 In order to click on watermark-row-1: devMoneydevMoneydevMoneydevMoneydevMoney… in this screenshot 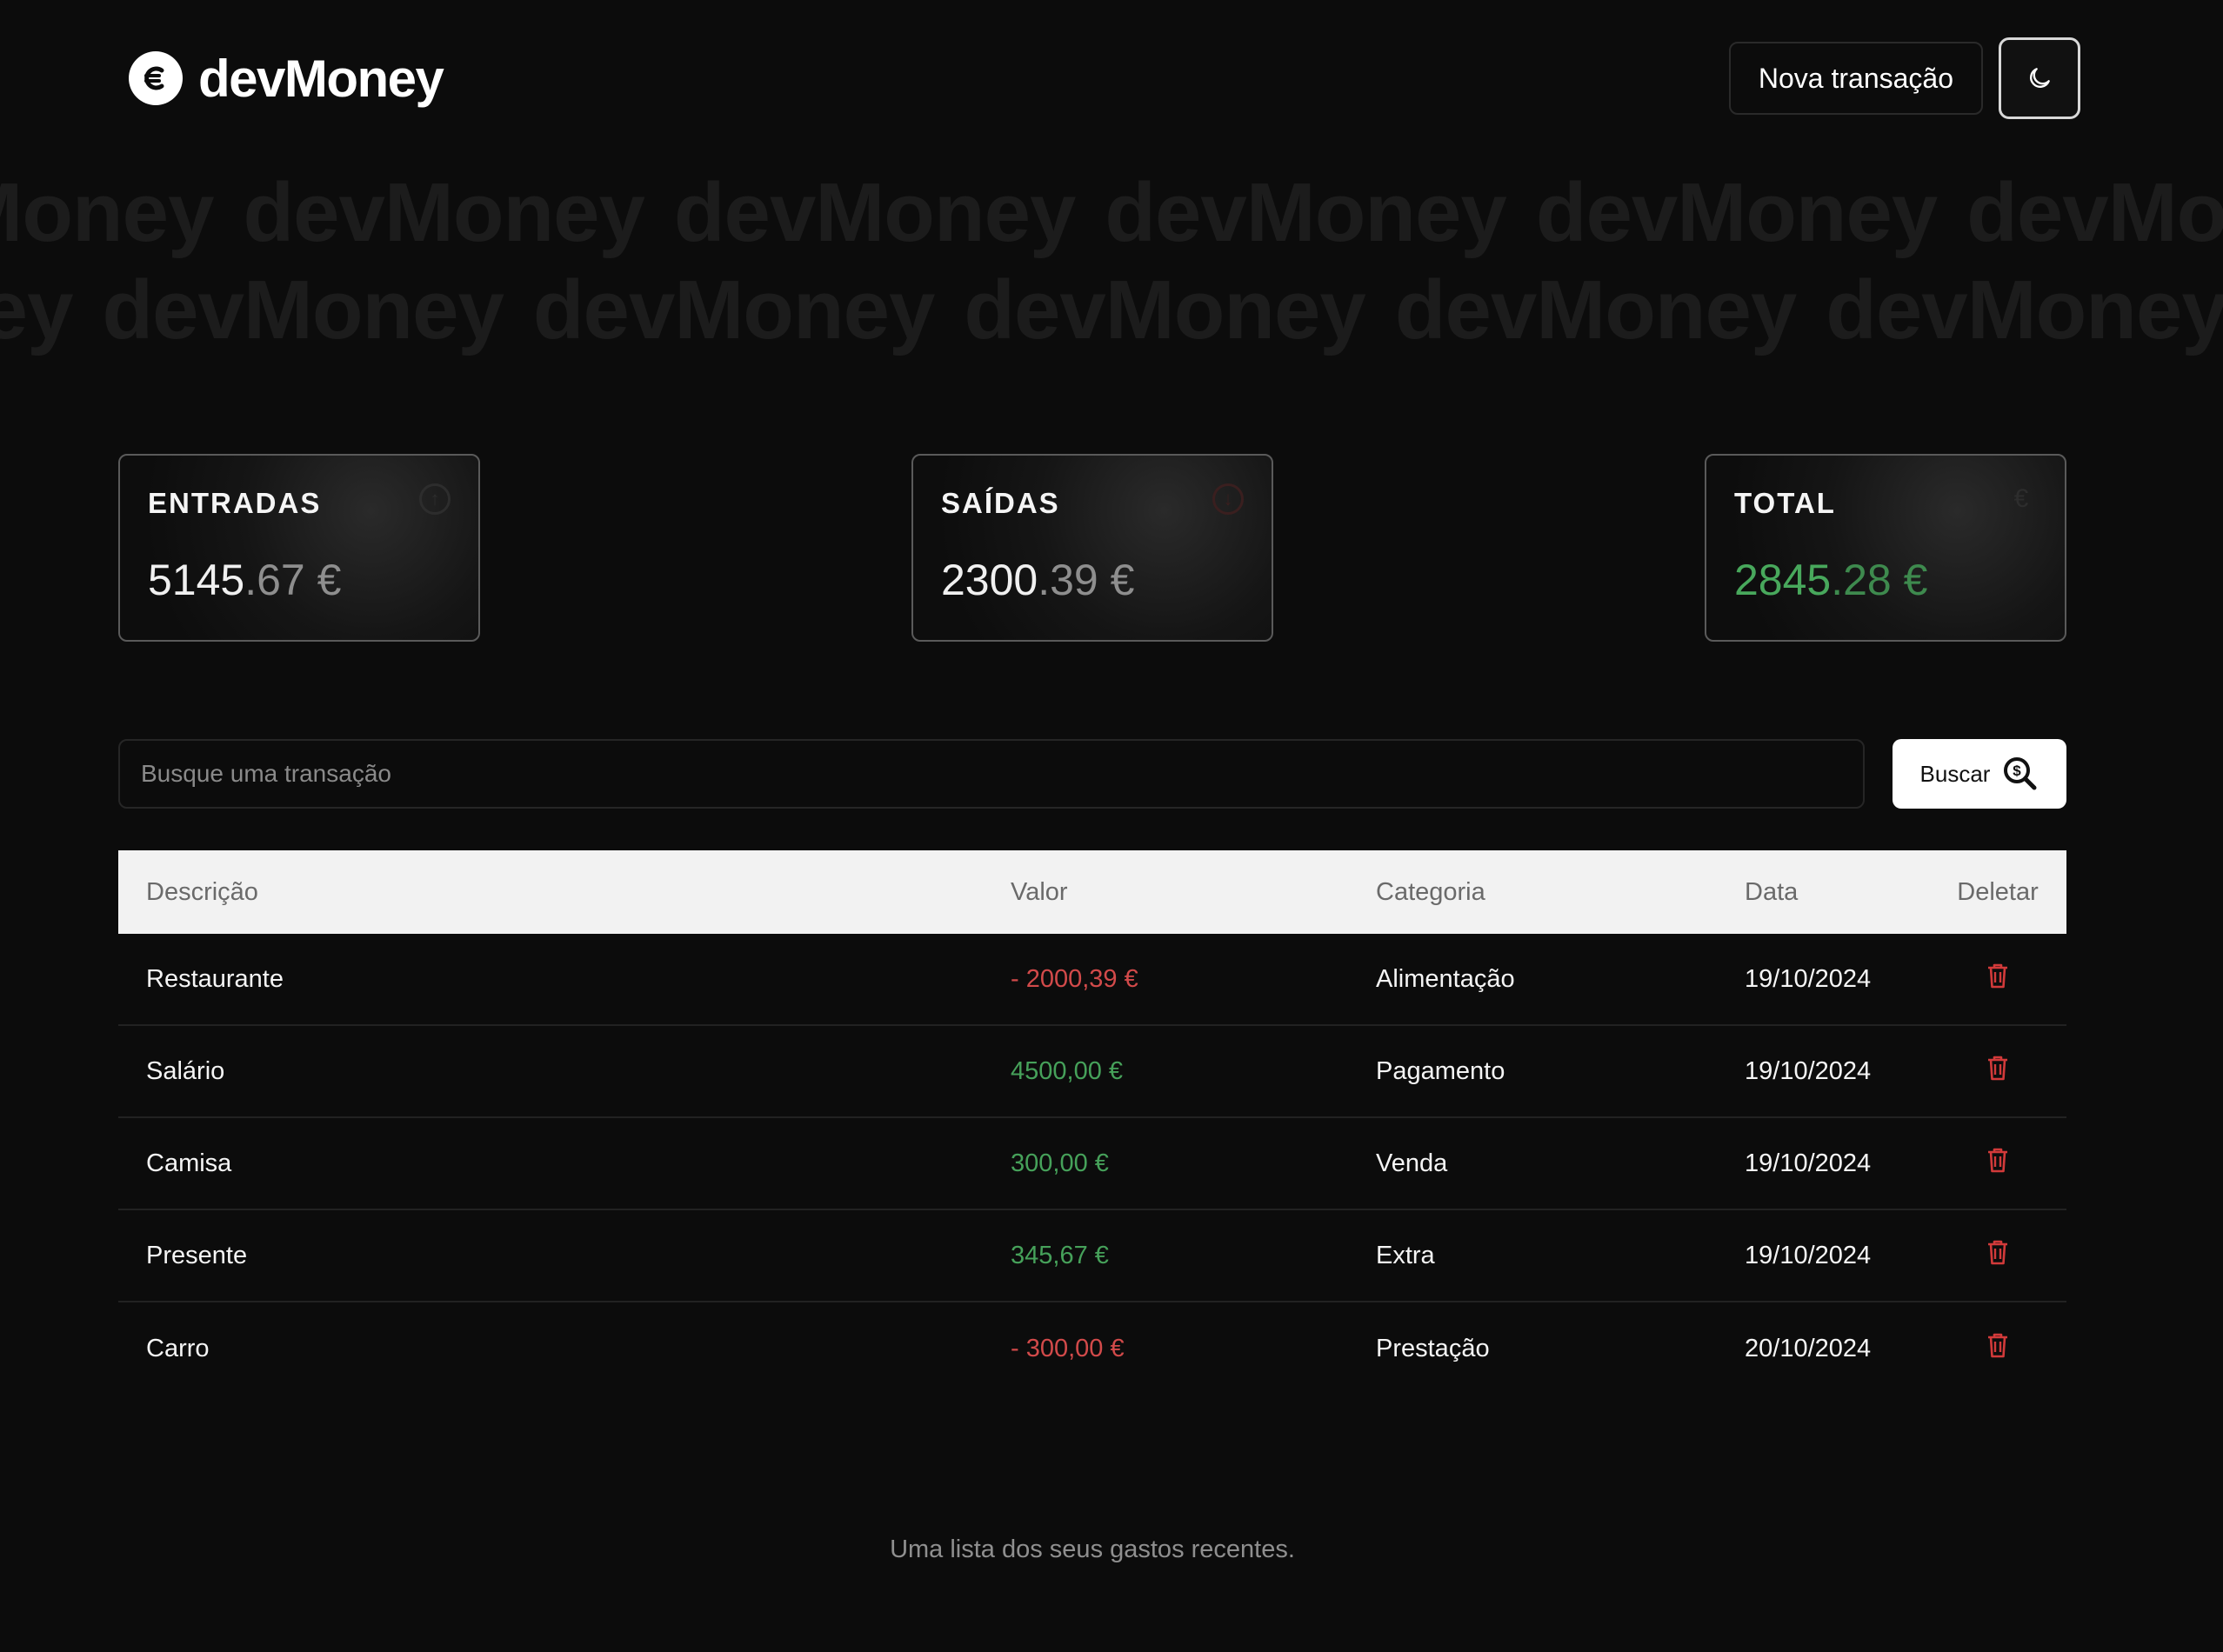, I will do `click(1111, 212)`.